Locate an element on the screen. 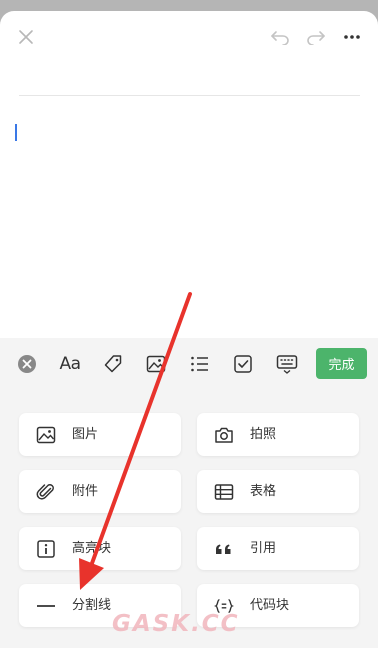 This screenshot has height=648, width=378. undo-icon is located at coordinates (280, 37).